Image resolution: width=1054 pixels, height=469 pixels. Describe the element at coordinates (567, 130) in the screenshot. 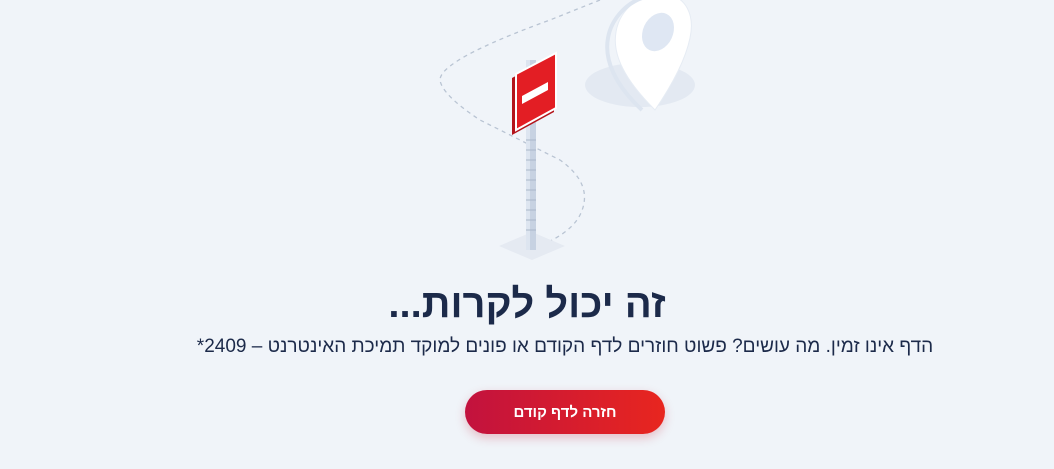

I see `no-entry-sign-illustration` at that location.